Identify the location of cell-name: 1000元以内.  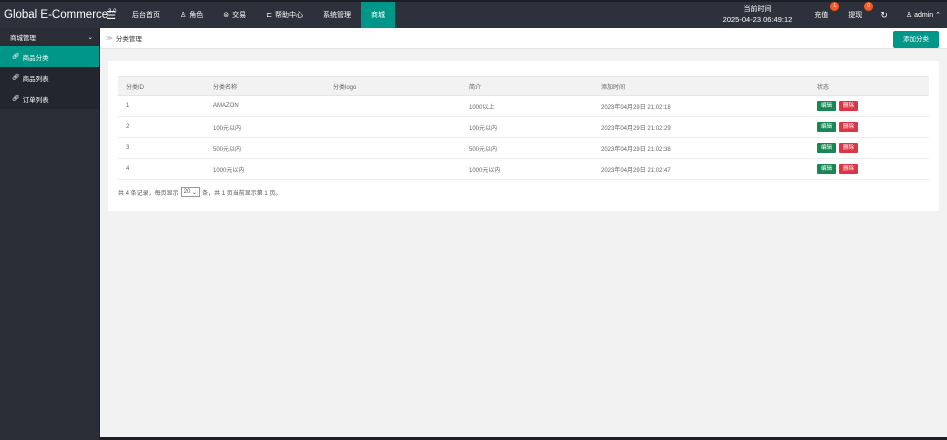
(265, 169).